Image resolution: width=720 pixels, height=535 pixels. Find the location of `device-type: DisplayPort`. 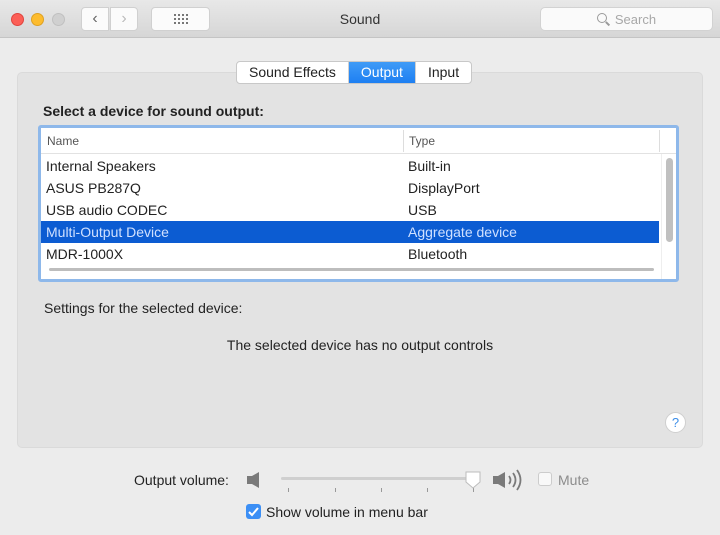

device-type: DisplayPort is located at coordinates (444, 188).